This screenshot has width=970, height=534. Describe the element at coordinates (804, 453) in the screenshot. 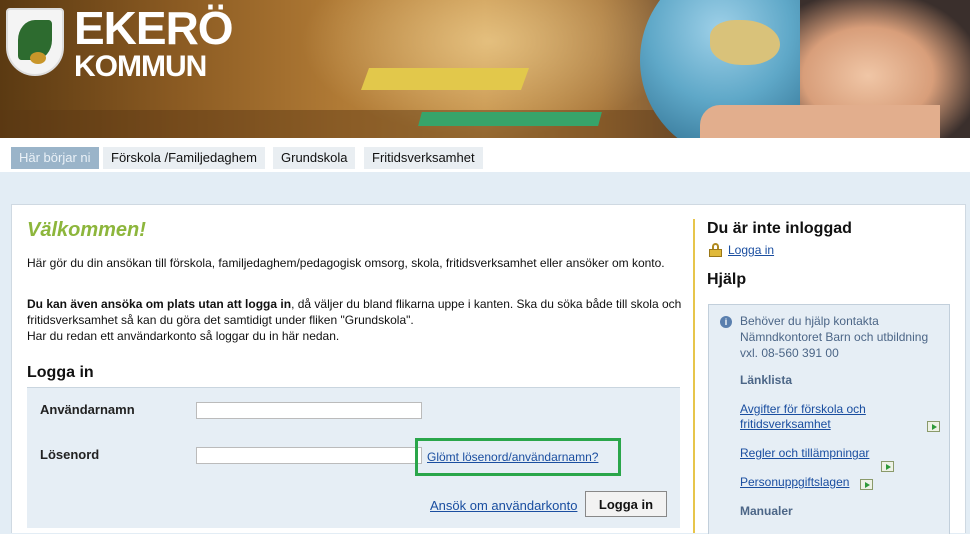

I see `link-rules: Regler och tillämpningar` at that location.